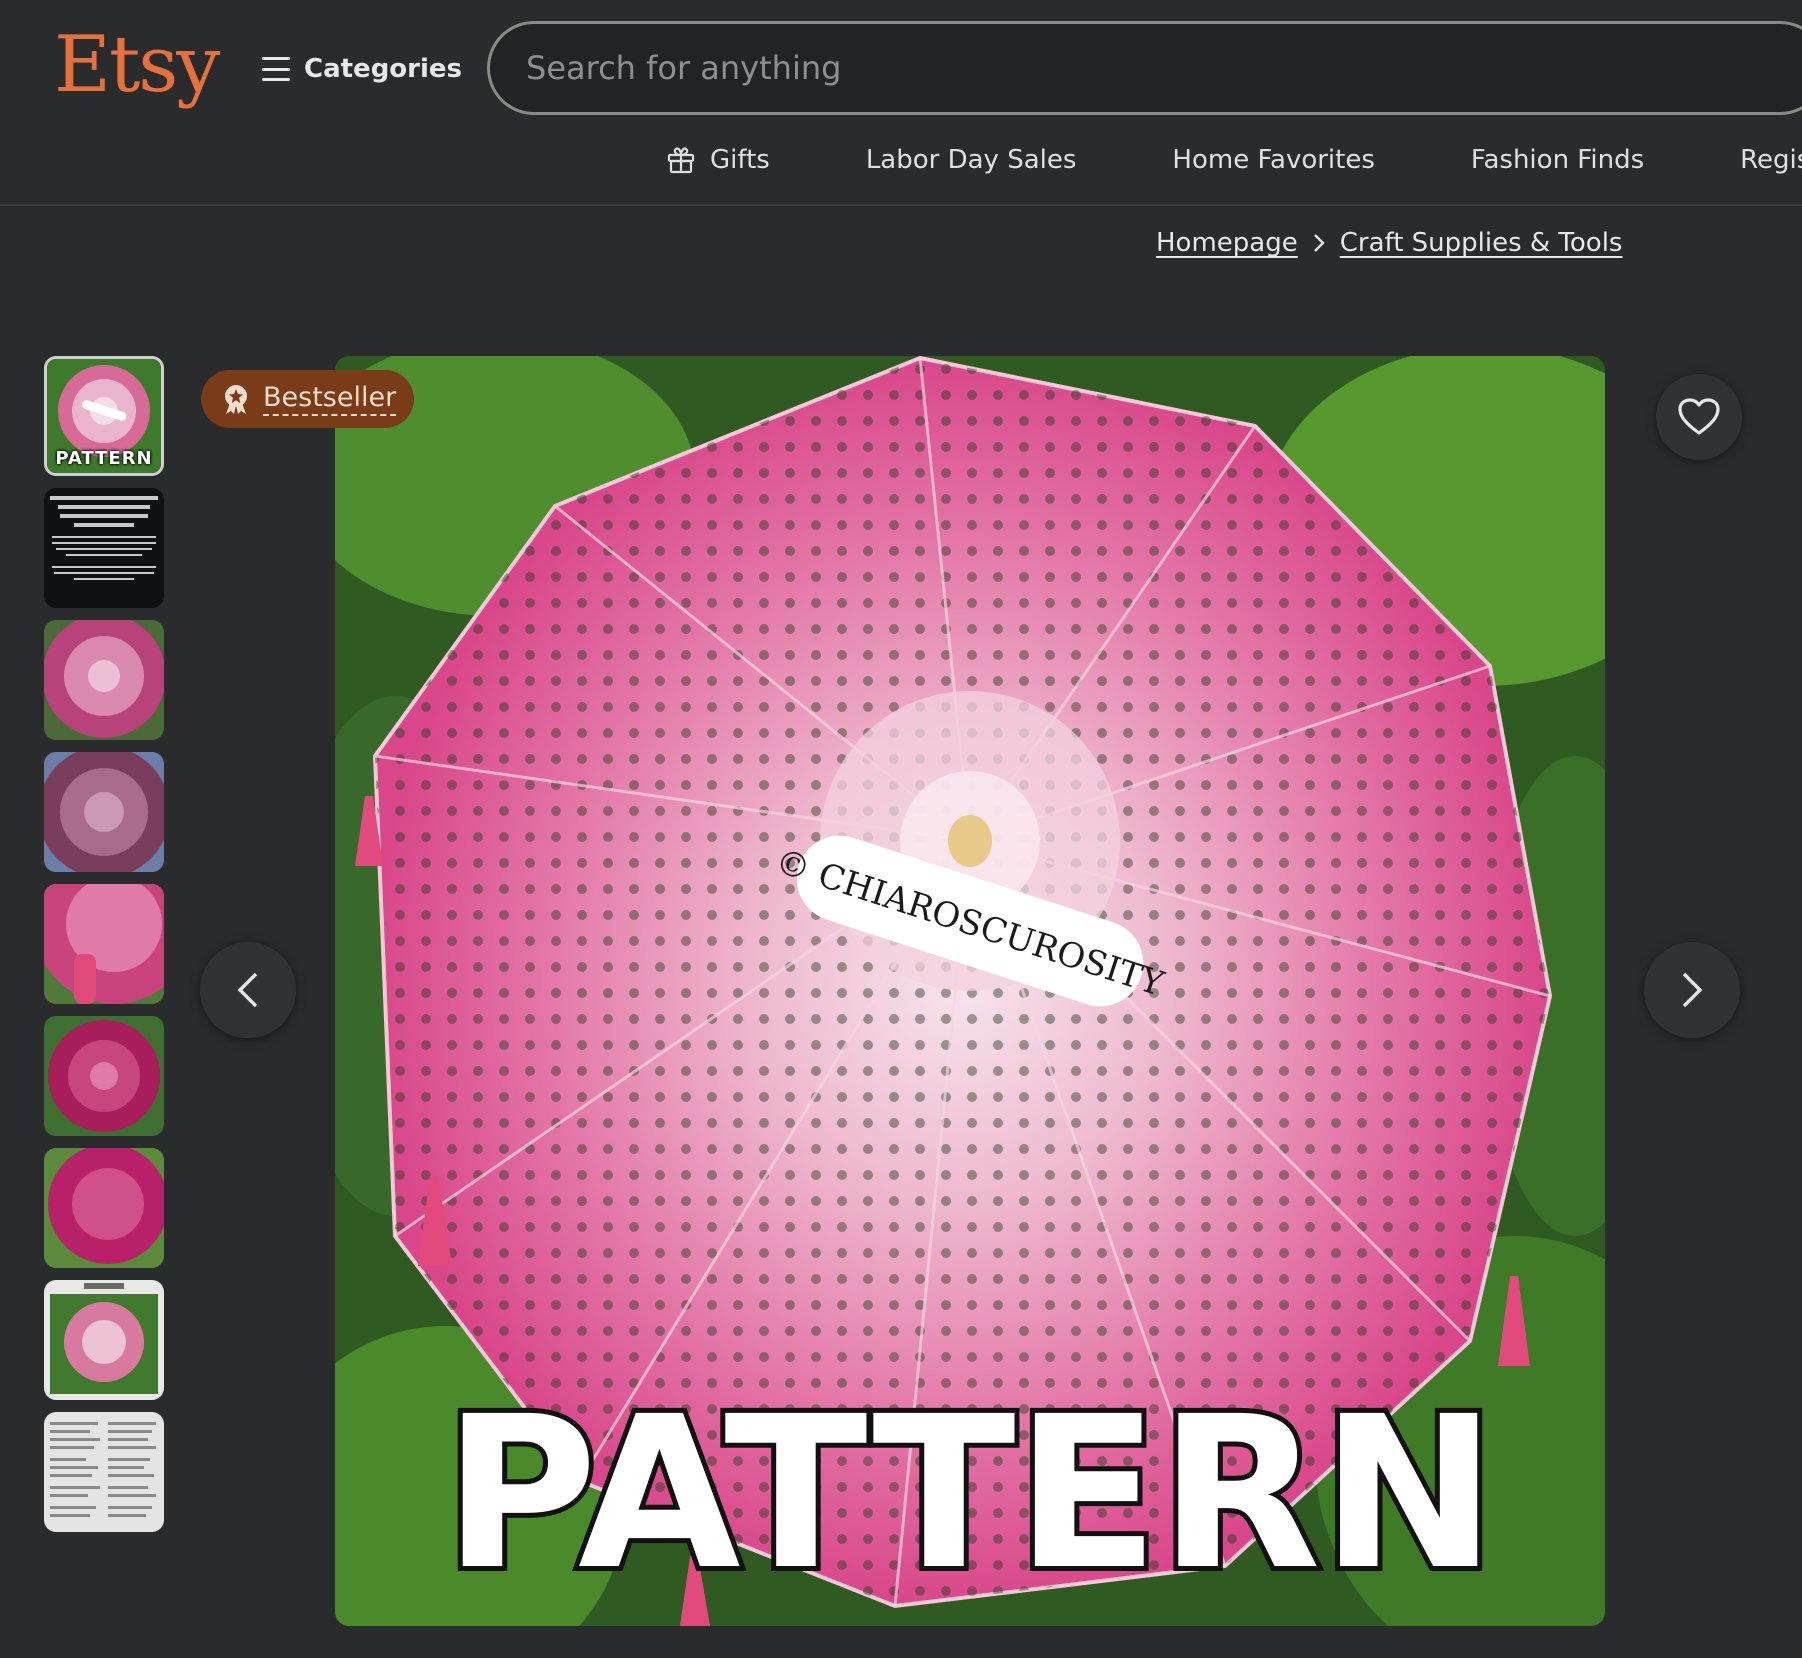 This screenshot has height=1658, width=1802. I want to click on nav-item-fashion-finds: Fashion Finds, so click(1557, 160).